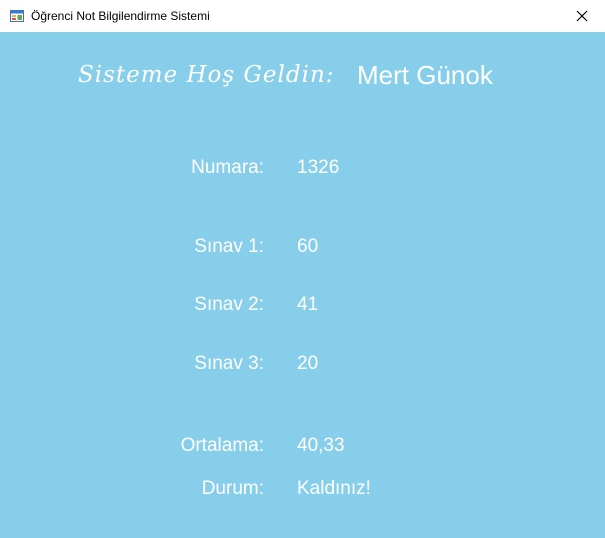 The height and width of the screenshot is (538, 605). Describe the element at coordinates (229, 246) in the screenshot. I see `sinav1-label: Sınav 1:` at that location.